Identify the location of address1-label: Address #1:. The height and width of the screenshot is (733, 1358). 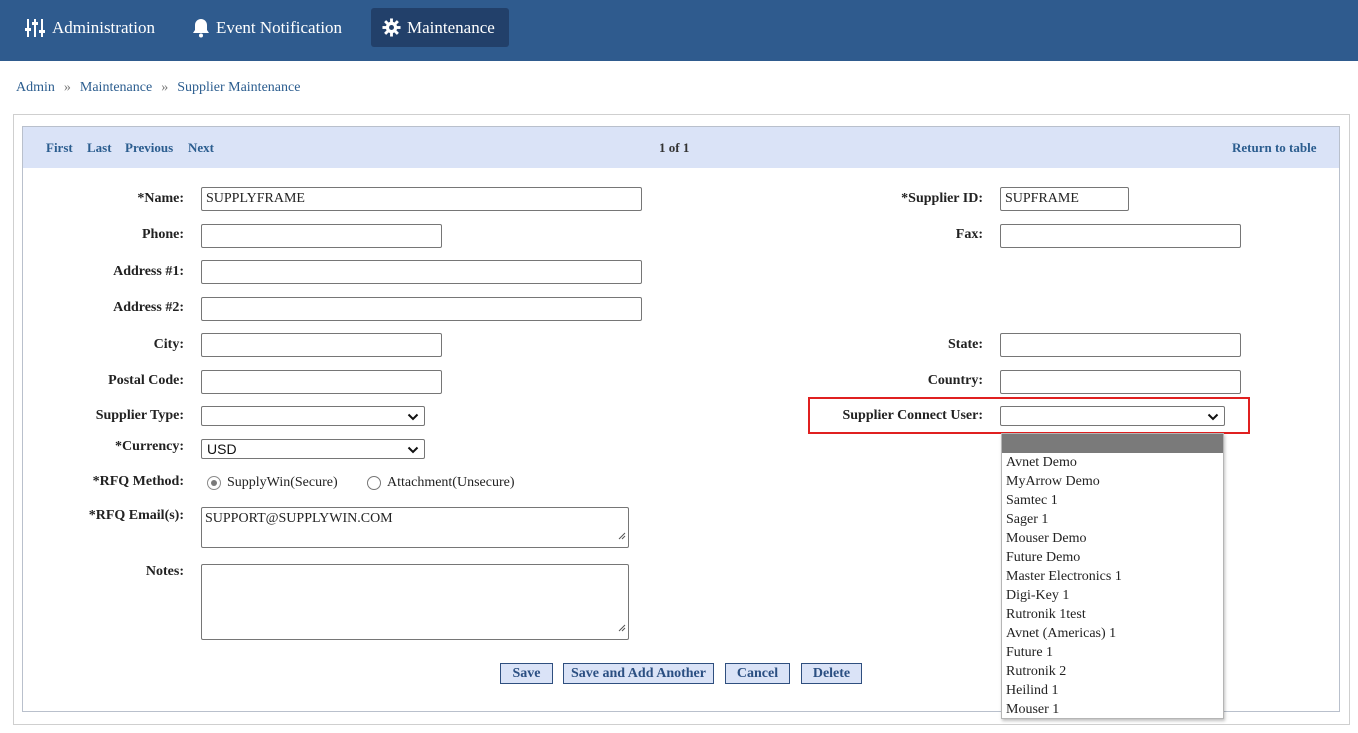
(148, 271).